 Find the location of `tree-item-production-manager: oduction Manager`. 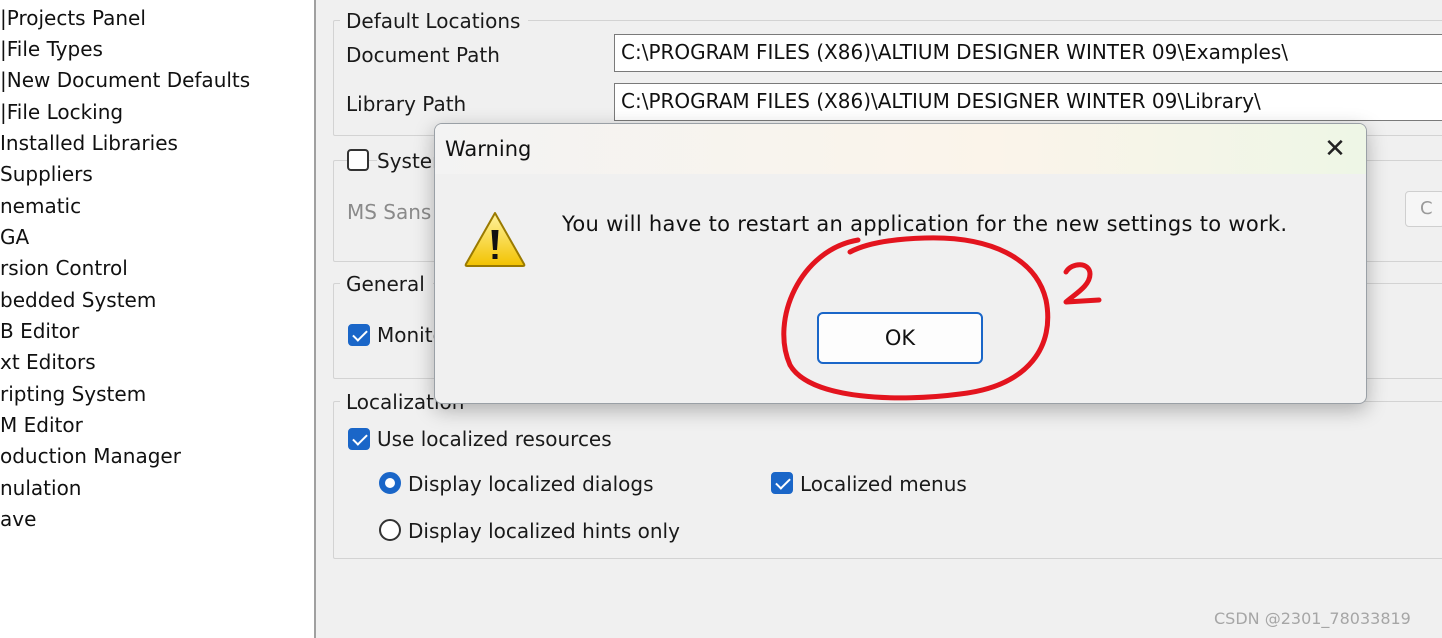

tree-item-production-manager: oduction Manager is located at coordinates (90, 456).